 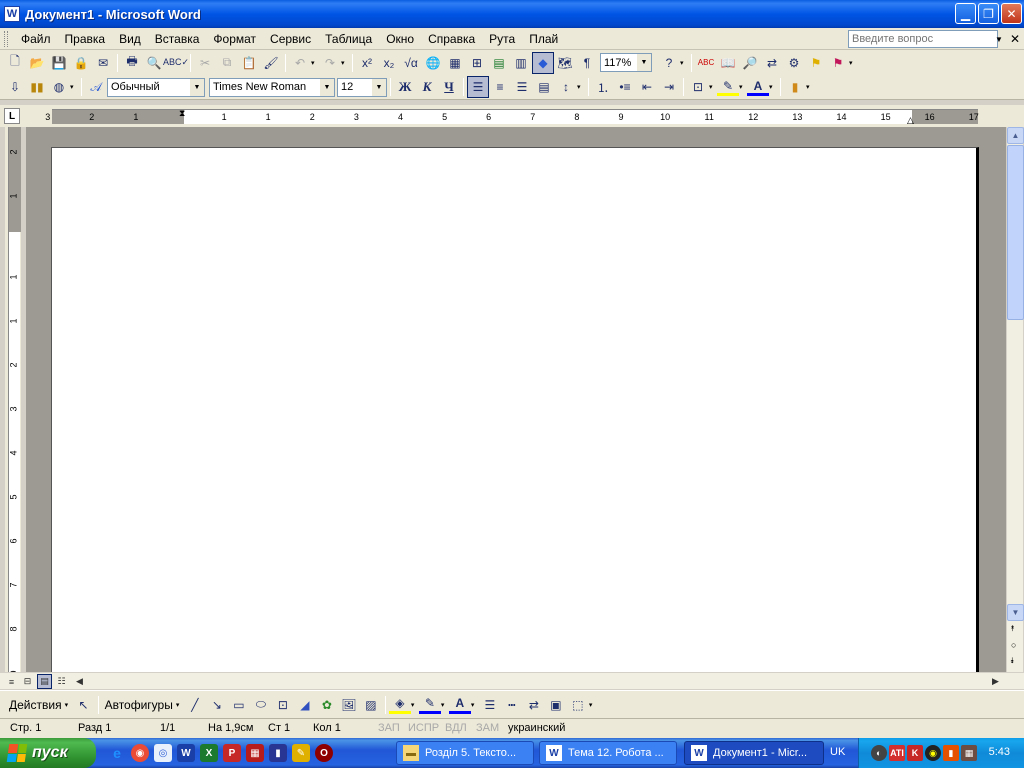 What do you see at coordinates (11, 681) in the screenshot?
I see `normal-view-icon: ≡` at bounding box center [11, 681].